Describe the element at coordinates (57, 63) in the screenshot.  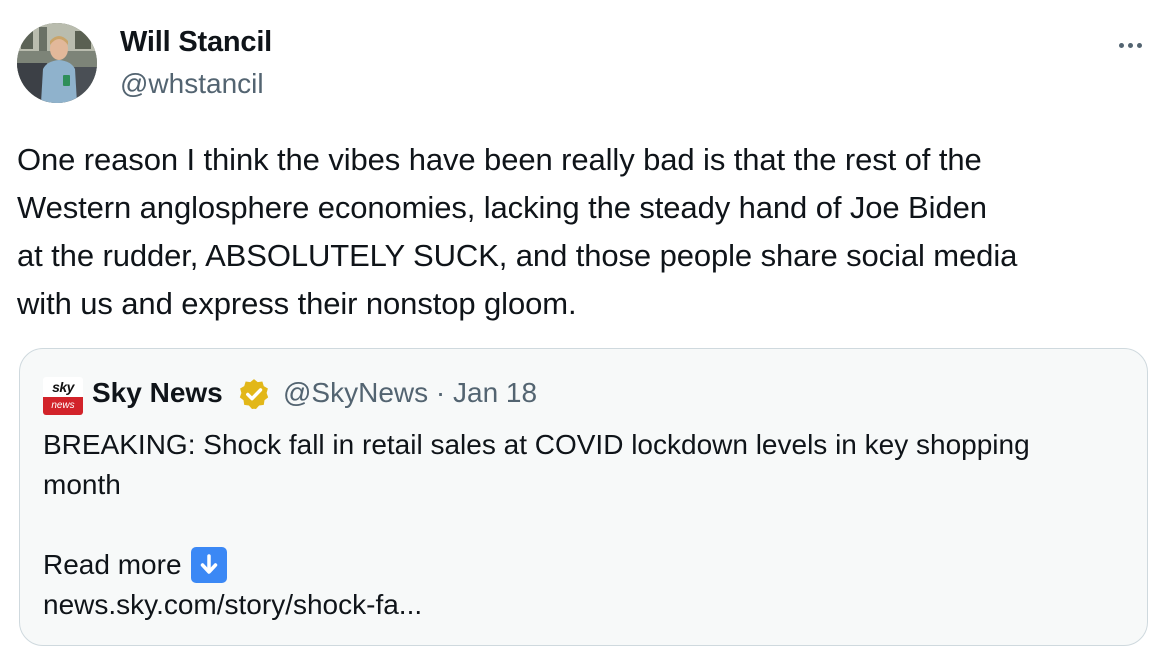
I see `avatar` at that location.